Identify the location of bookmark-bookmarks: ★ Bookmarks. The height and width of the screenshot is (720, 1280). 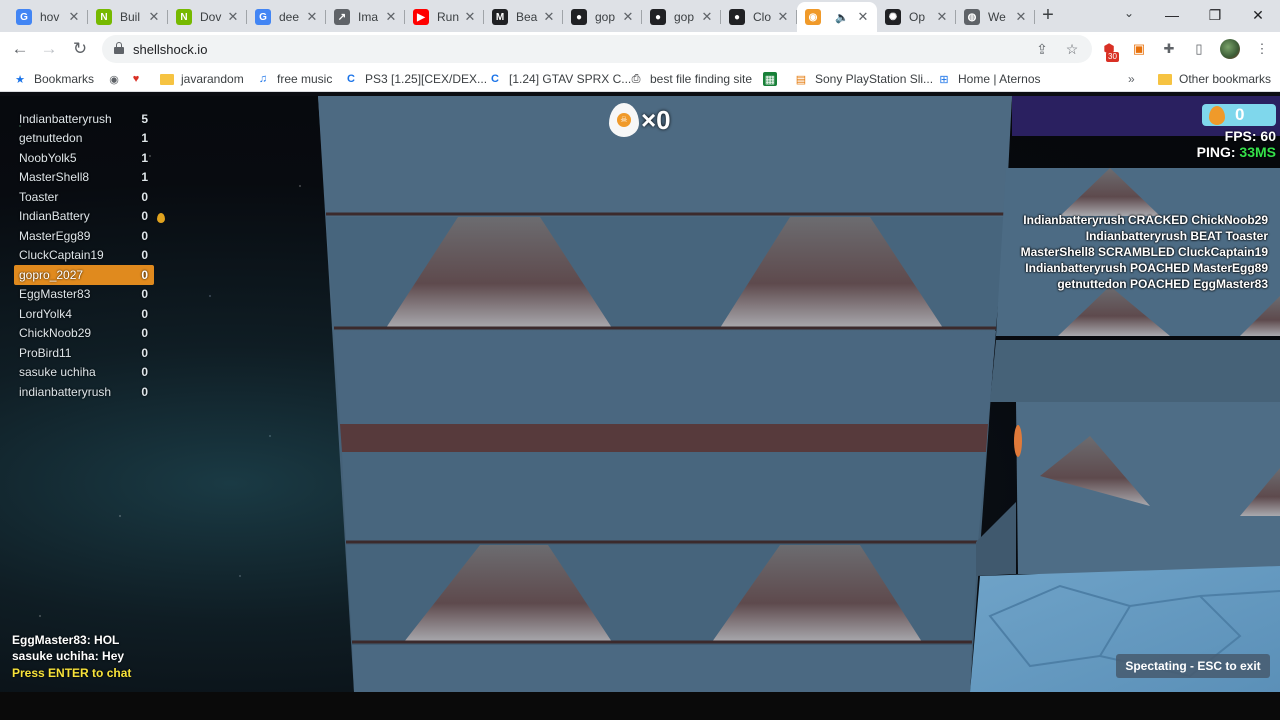
(53, 79).